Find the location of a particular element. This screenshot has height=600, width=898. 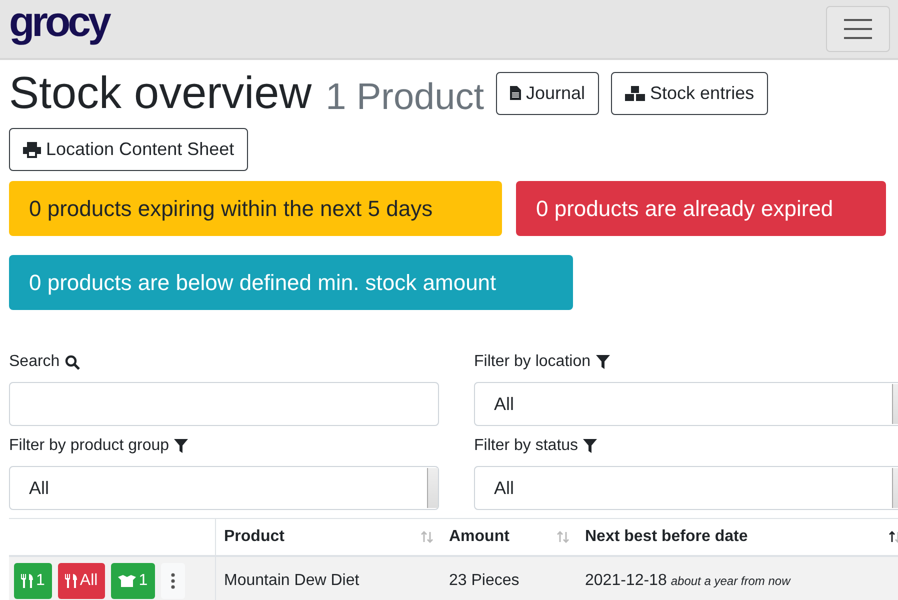

logo: grocy is located at coordinates (58, 23).